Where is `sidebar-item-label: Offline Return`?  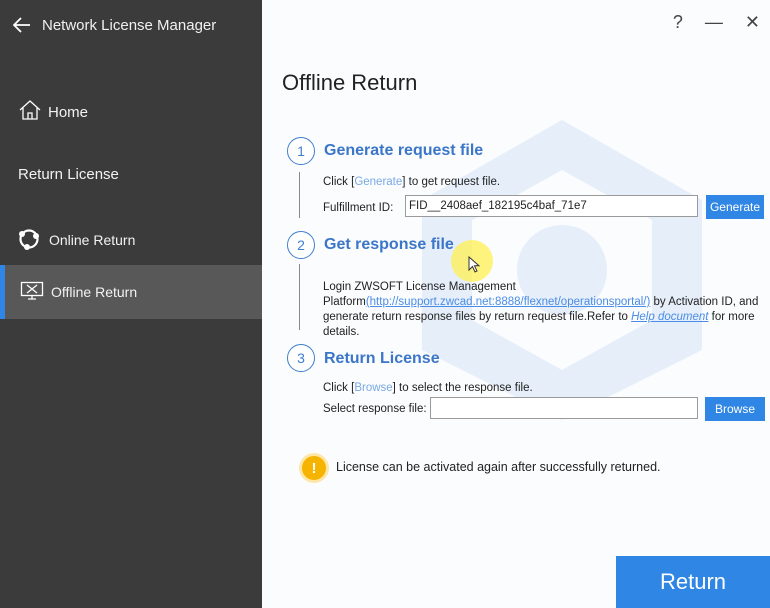
sidebar-item-label: Offline Return is located at coordinates (94, 292).